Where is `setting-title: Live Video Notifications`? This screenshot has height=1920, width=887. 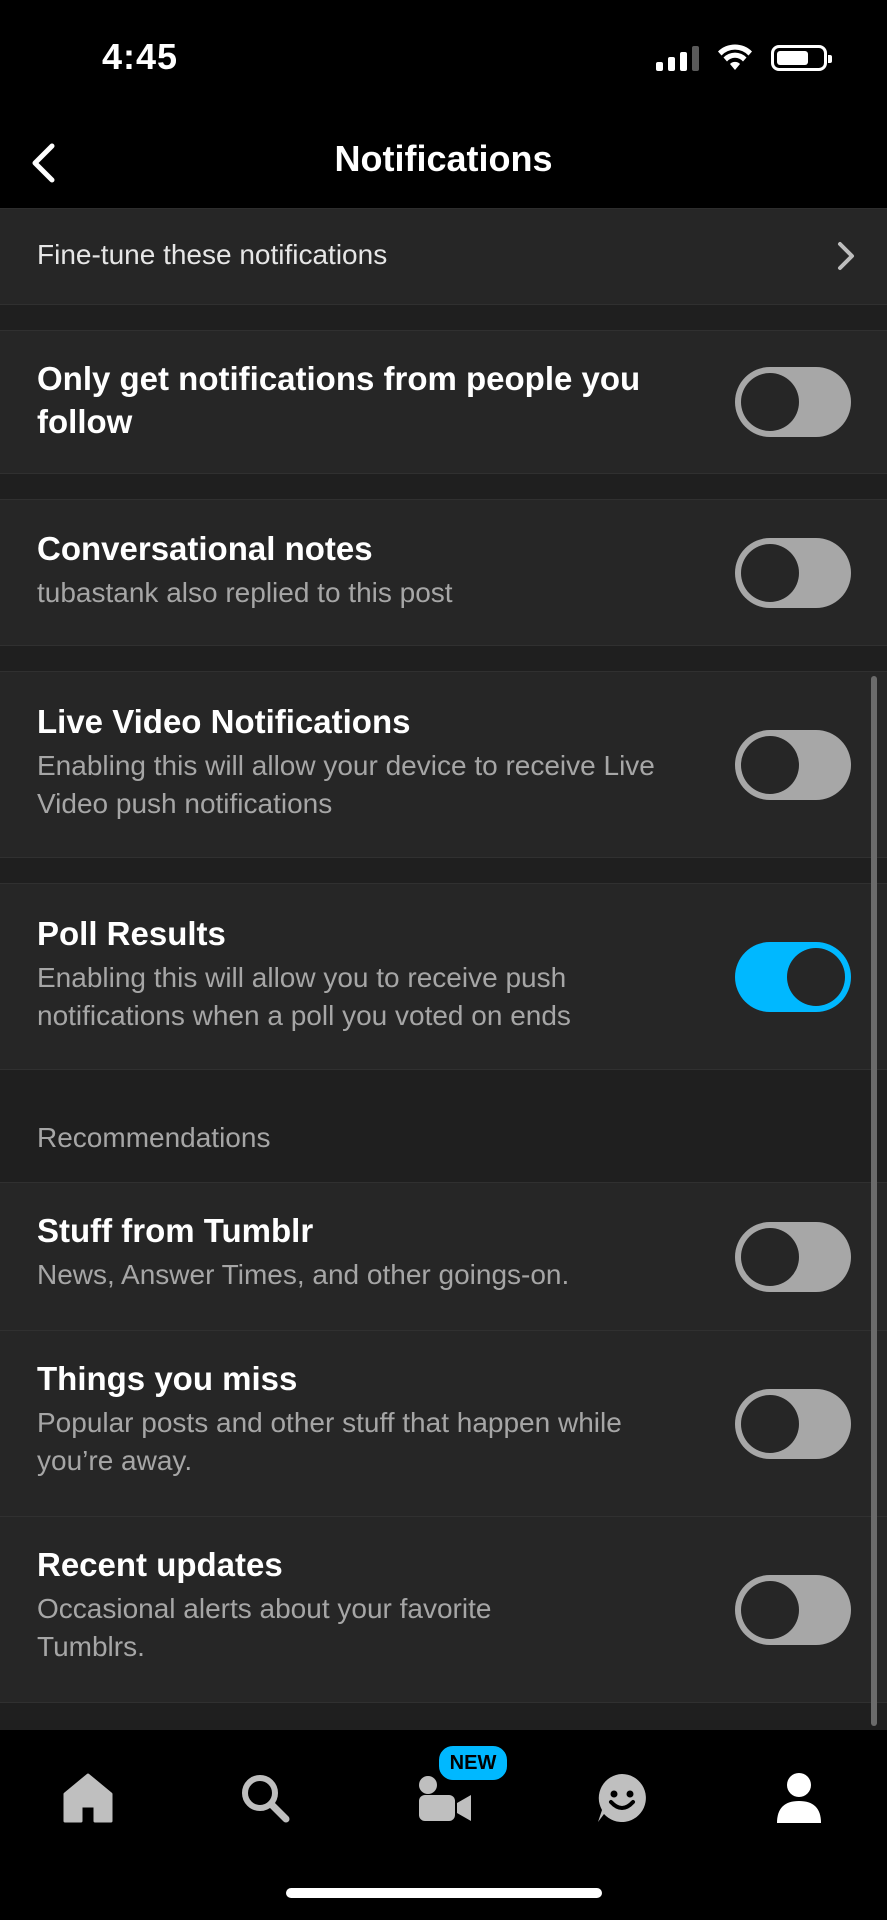
setting-title: Live Video Notifications is located at coordinates (224, 721).